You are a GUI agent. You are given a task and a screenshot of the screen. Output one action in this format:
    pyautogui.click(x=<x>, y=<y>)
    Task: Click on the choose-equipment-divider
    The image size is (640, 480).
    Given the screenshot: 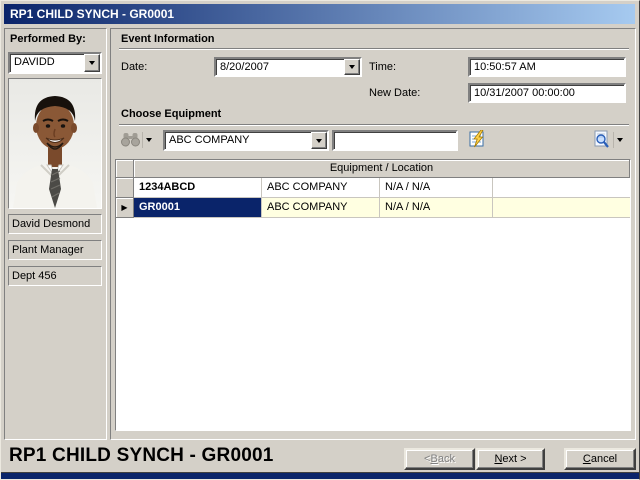 What is the action you would take?
    pyautogui.click(x=374, y=125)
    